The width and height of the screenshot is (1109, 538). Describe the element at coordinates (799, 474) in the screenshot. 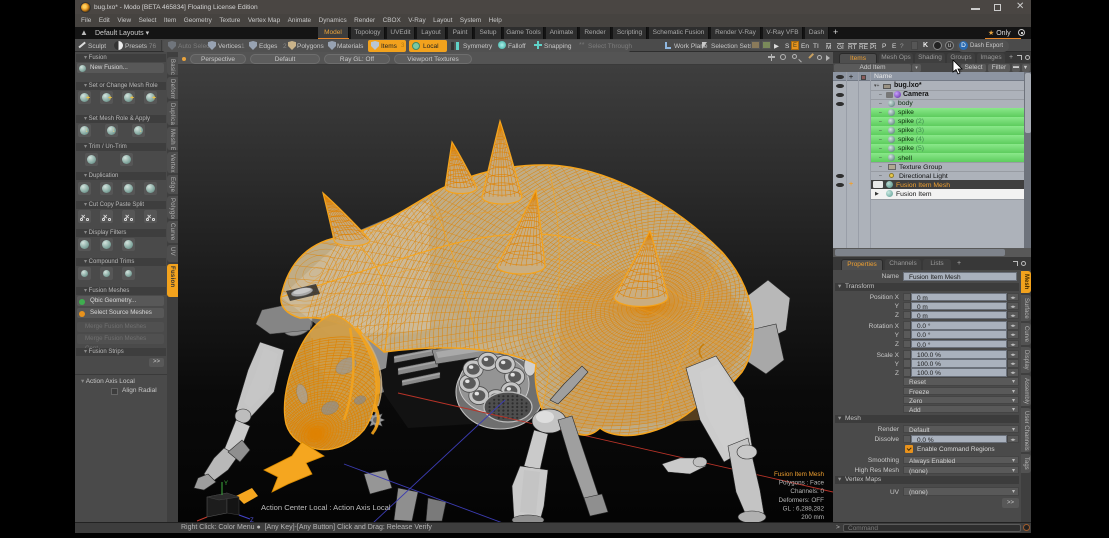

I see `svg-text: Fusion Item Mesh` at that location.